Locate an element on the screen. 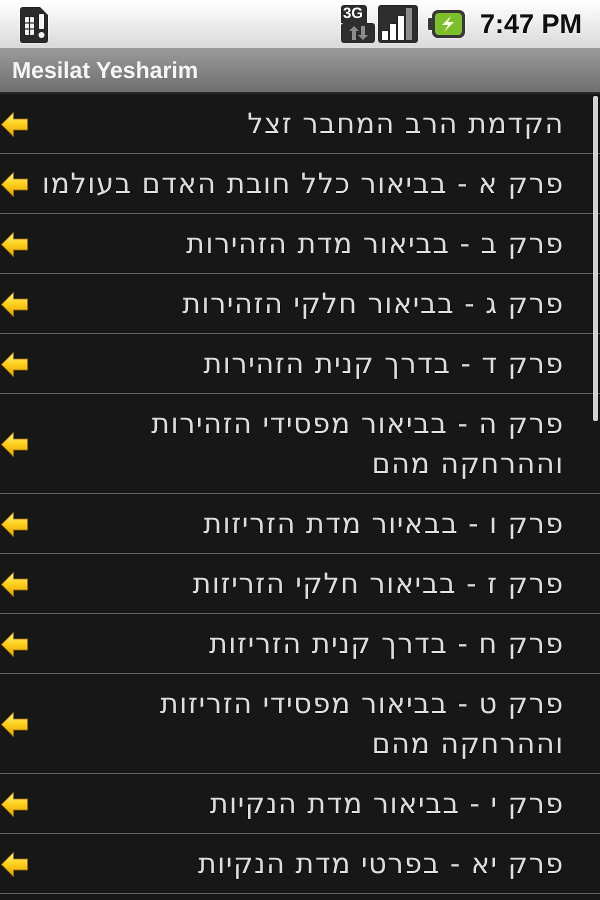 The width and height of the screenshot is (600, 900). clock-time: 7:47 PM is located at coordinates (531, 24).